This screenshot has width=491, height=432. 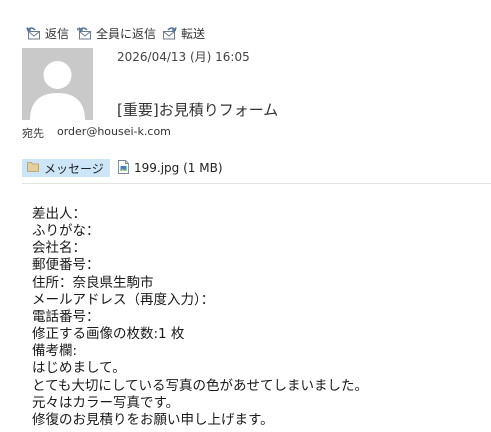 I want to click on reply-all-label: 全員に返信, so click(x=126, y=33).